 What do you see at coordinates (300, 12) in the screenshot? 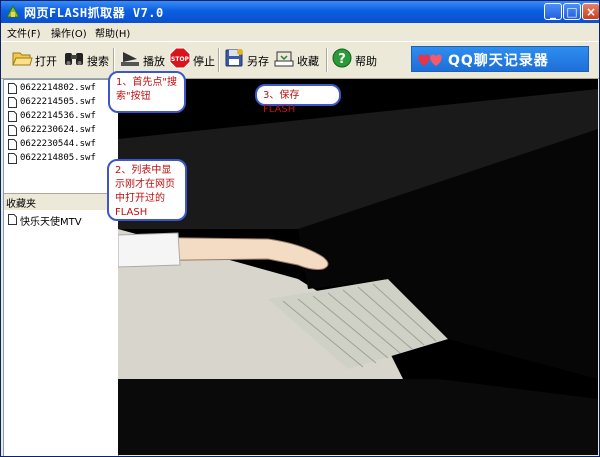
I see `title-bar: 网页FLASH抓取器 V7.0 _ □ ×` at bounding box center [300, 12].